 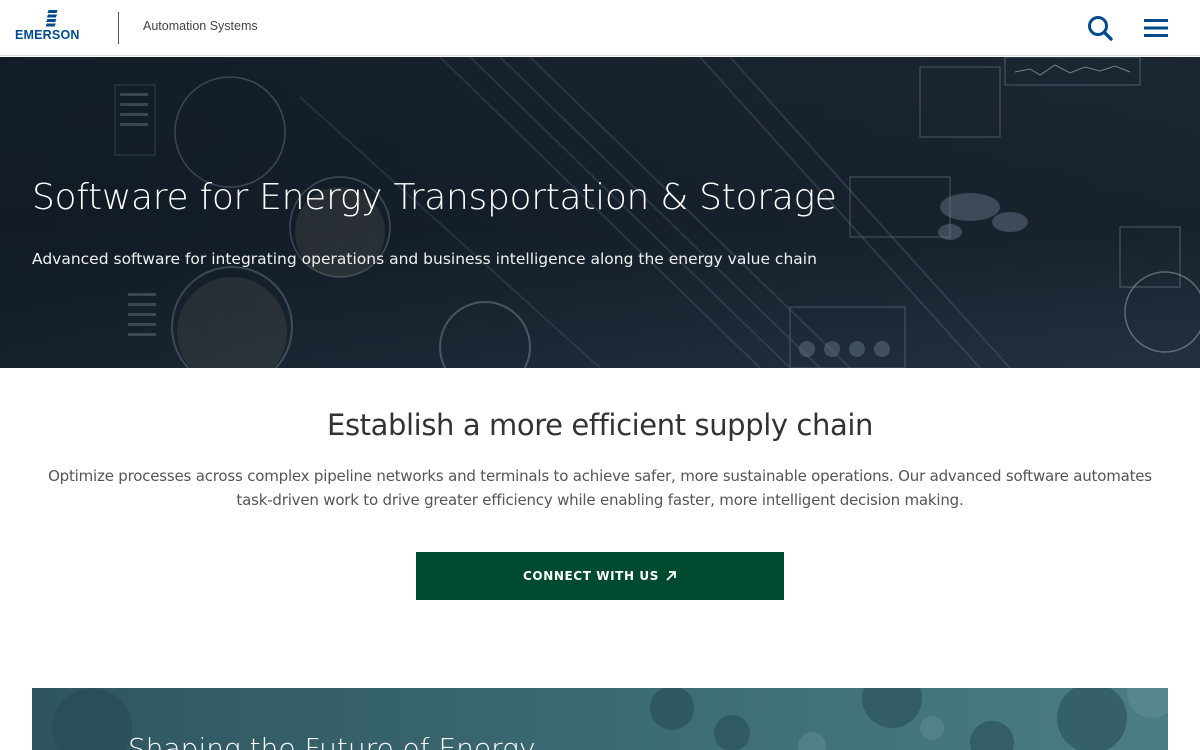 I want to click on connect-with-us-button: CONNECT WITH US, so click(x=600, y=576).